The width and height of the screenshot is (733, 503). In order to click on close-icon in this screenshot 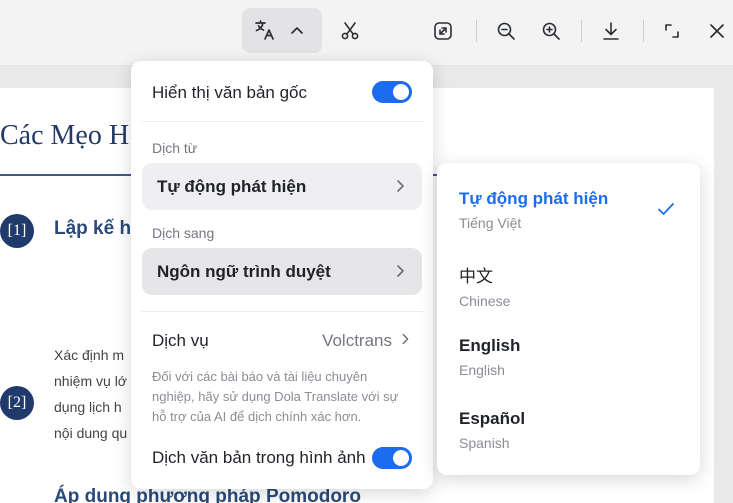, I will do `click(717, 31)`.